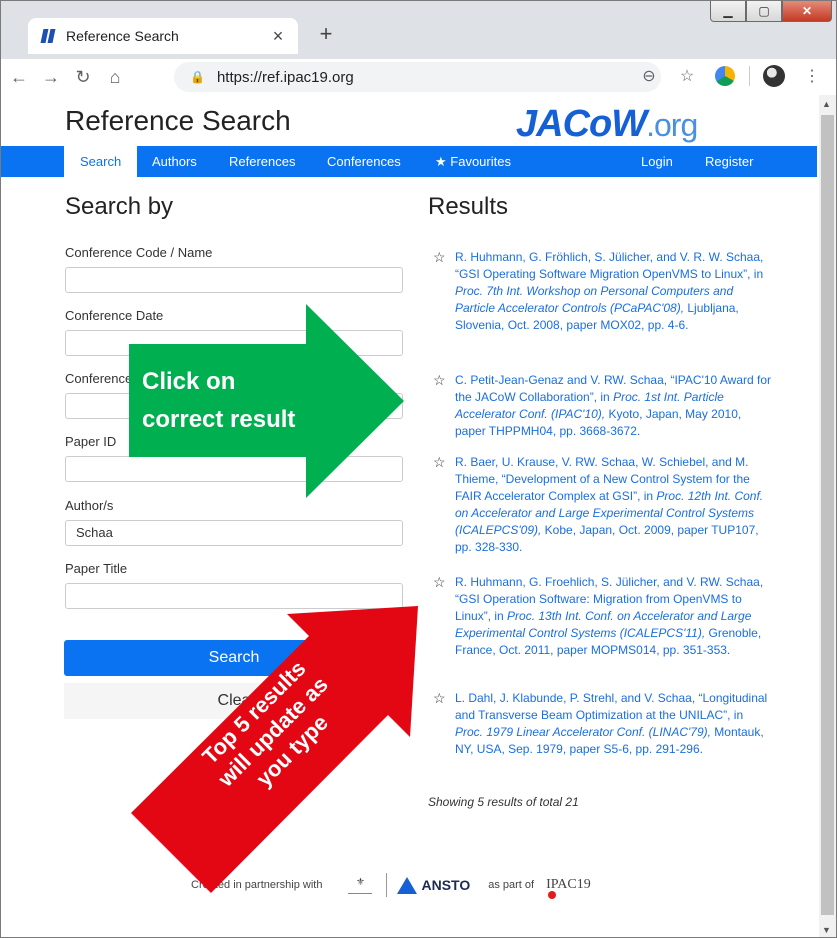  Describe the element at coordinates (418, 30) in the screenshot. I see `tab-strip: Reference Search × + ▁ ▢ ✕` at that location.